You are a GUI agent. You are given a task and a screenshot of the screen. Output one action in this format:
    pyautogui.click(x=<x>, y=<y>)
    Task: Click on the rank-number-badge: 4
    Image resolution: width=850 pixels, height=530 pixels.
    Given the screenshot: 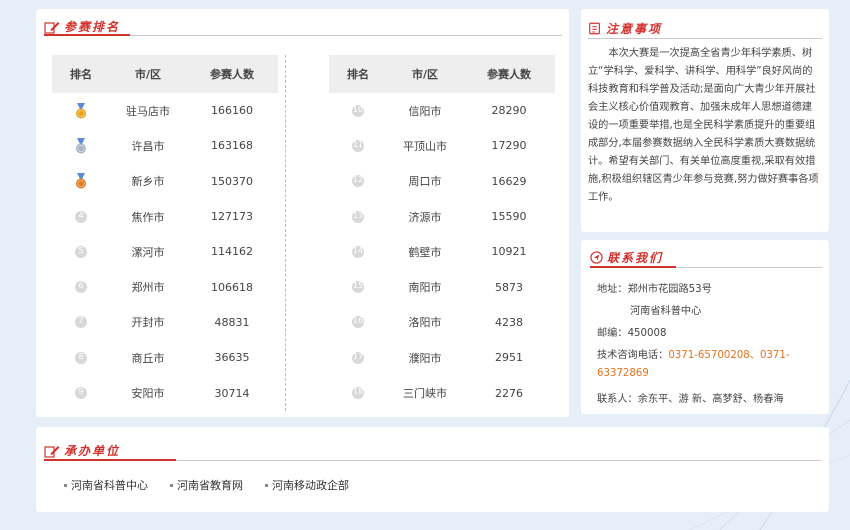 What is the action you would take?
    pyautogui.click(x=81, y=216)
    